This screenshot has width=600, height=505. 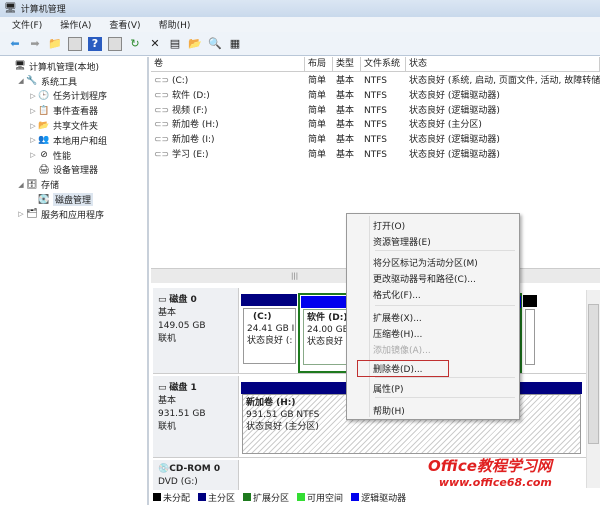 I want to click on partition-name: (C:), so click(x=262, y=317).